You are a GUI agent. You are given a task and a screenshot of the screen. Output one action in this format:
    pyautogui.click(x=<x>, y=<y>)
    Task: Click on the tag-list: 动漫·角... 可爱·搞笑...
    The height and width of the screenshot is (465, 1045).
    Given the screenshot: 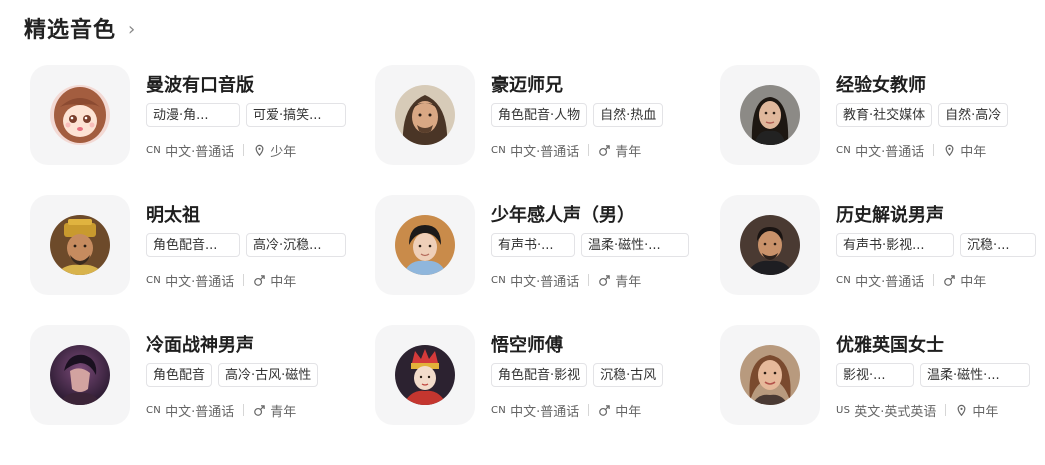 What is the action you would take?
    pyautogui.click(x=249, y=115)
    